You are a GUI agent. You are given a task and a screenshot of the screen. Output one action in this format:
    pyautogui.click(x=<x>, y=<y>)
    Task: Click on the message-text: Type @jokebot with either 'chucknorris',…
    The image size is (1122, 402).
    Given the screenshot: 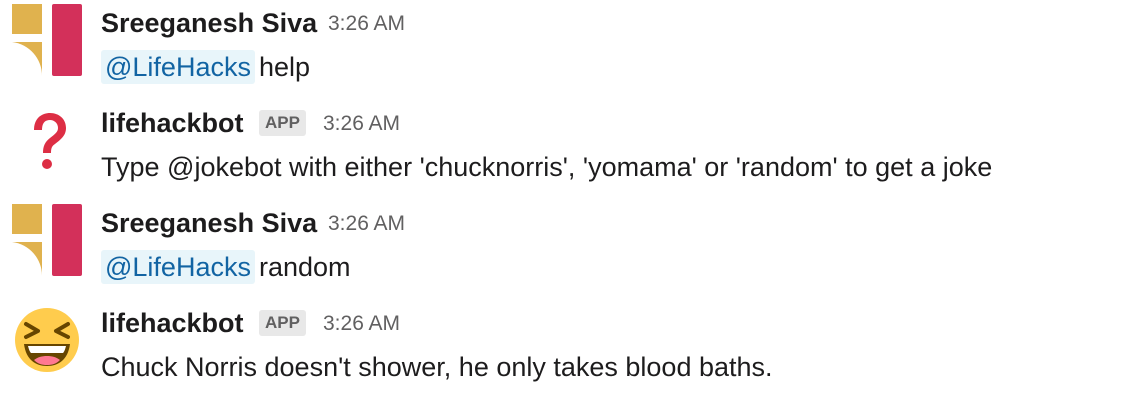 What is the action you would take?
    pyautogui.click(x=546, y=167)
    